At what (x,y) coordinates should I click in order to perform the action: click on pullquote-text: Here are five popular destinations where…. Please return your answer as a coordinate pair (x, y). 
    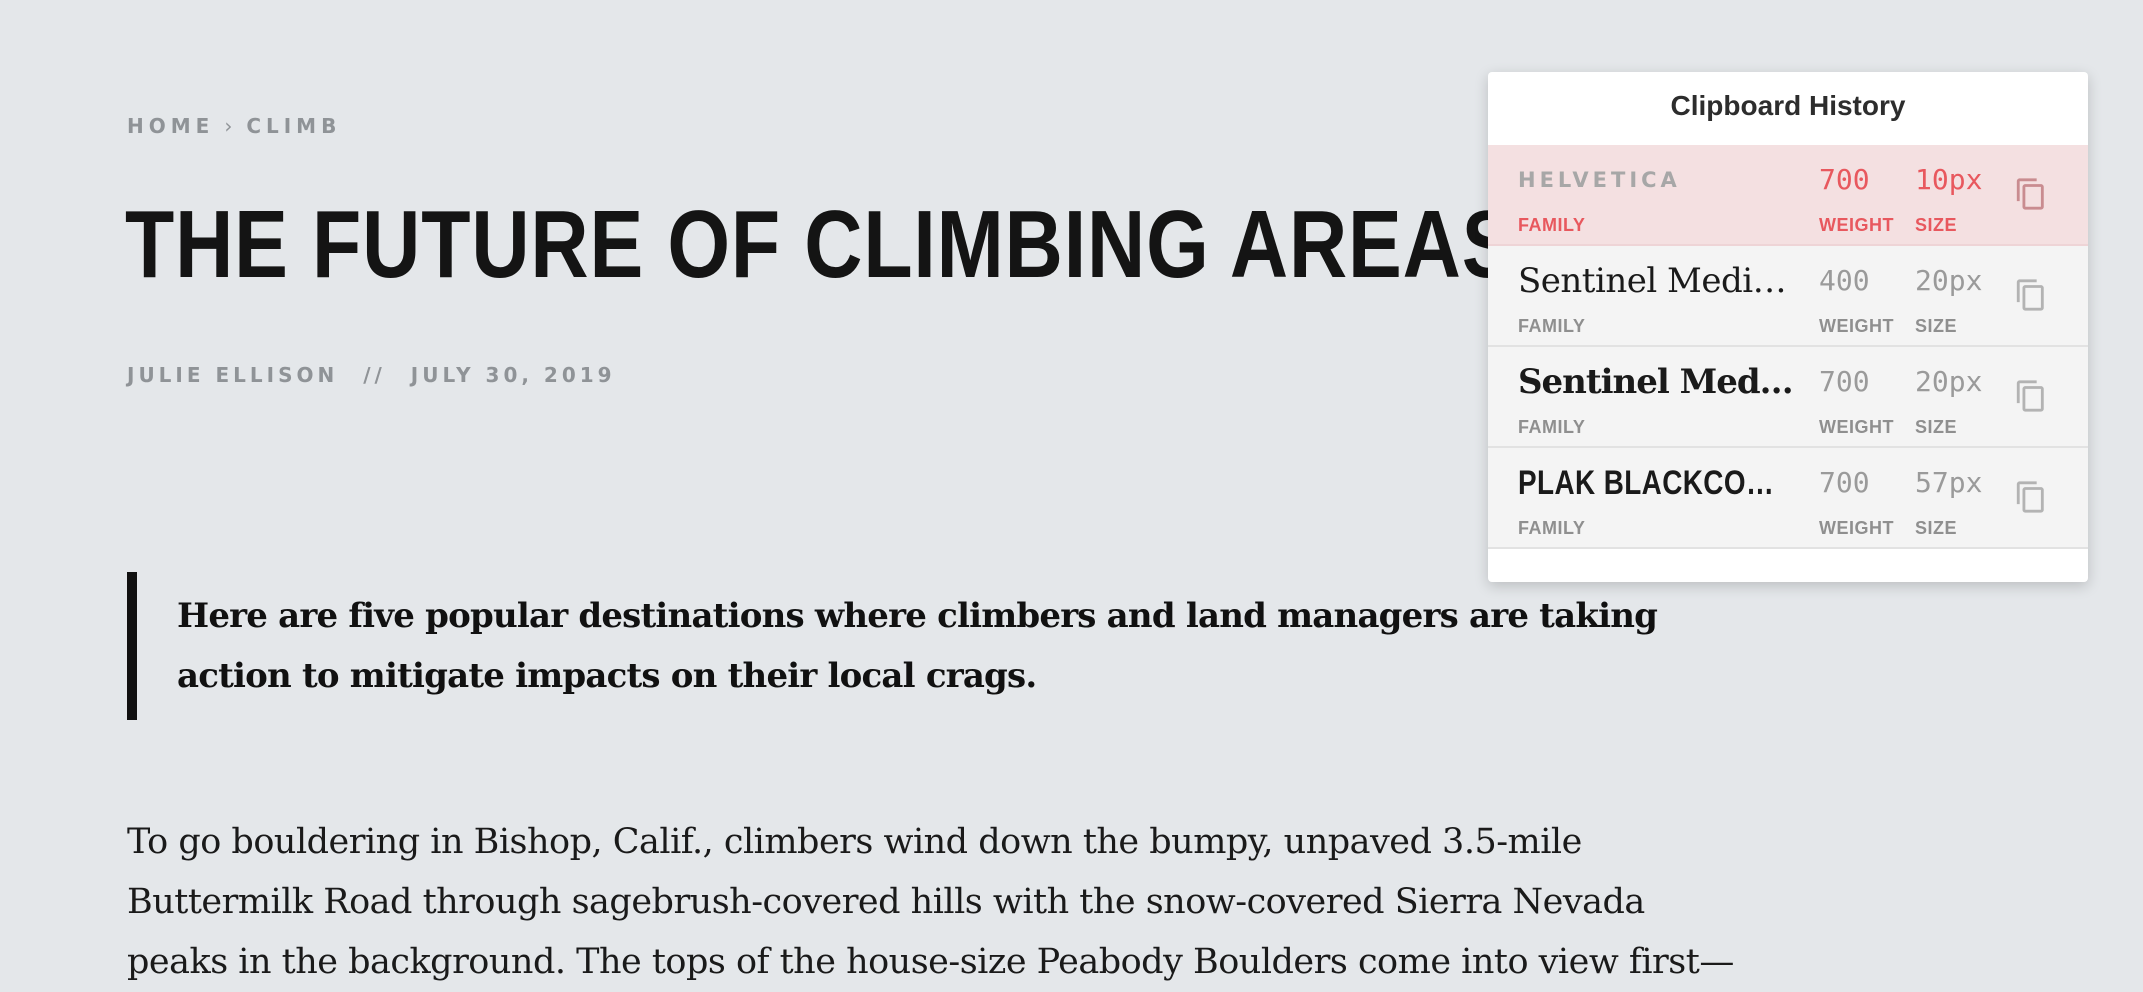
    Looking at the image, I should click on (917, 646).